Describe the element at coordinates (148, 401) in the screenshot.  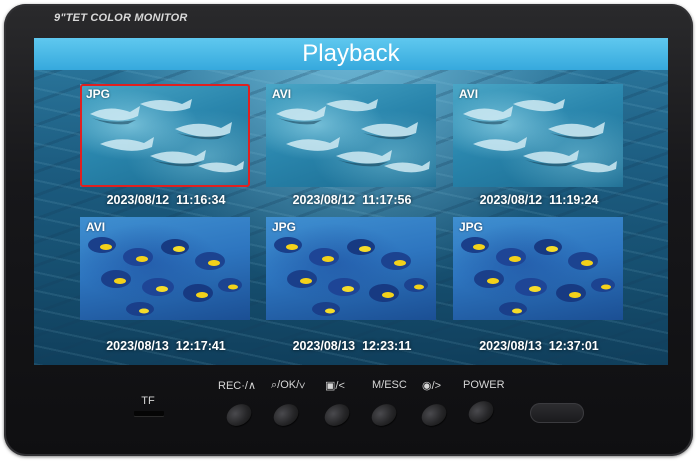
I see `tf-card-label: TF` at that location.